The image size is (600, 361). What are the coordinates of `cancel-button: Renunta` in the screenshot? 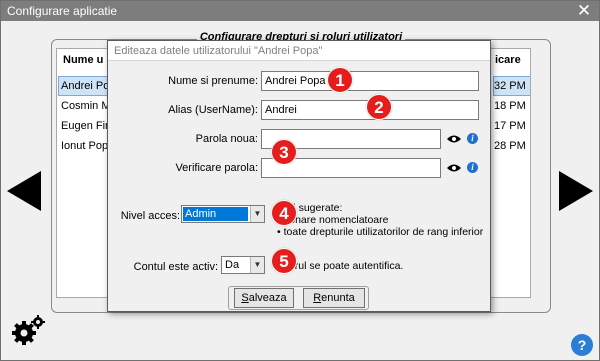 It's located at (334, 298).